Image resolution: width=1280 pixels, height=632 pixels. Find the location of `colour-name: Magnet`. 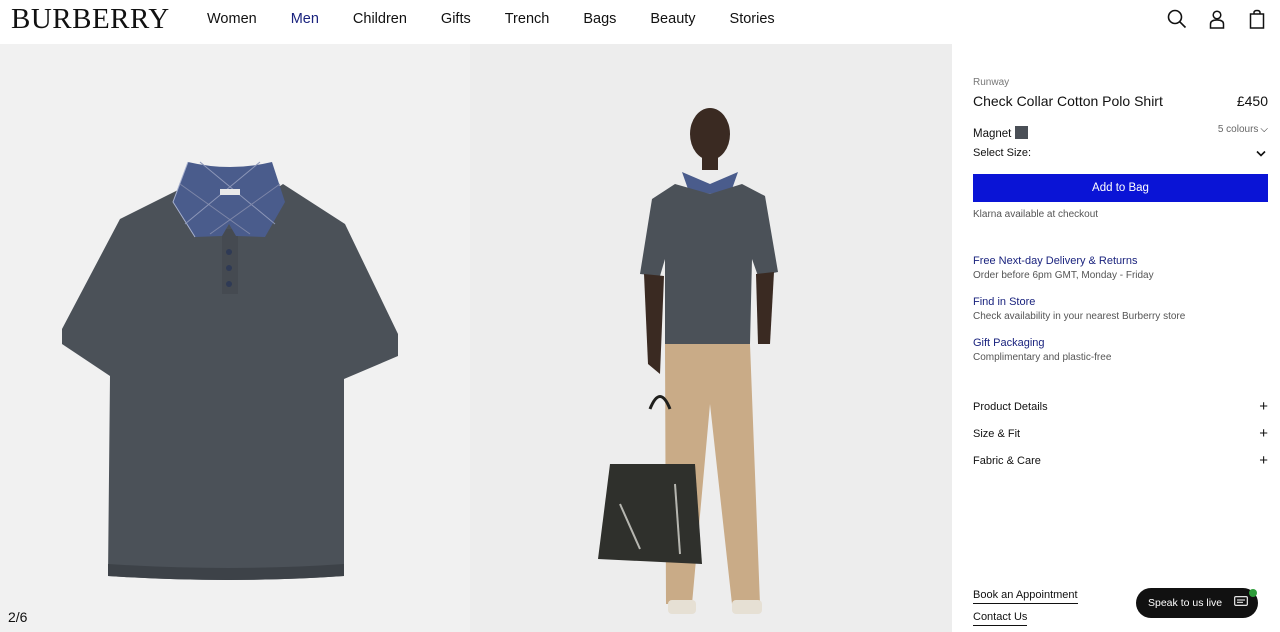

colour-name: Magnet is located at coordinates (992, 134).